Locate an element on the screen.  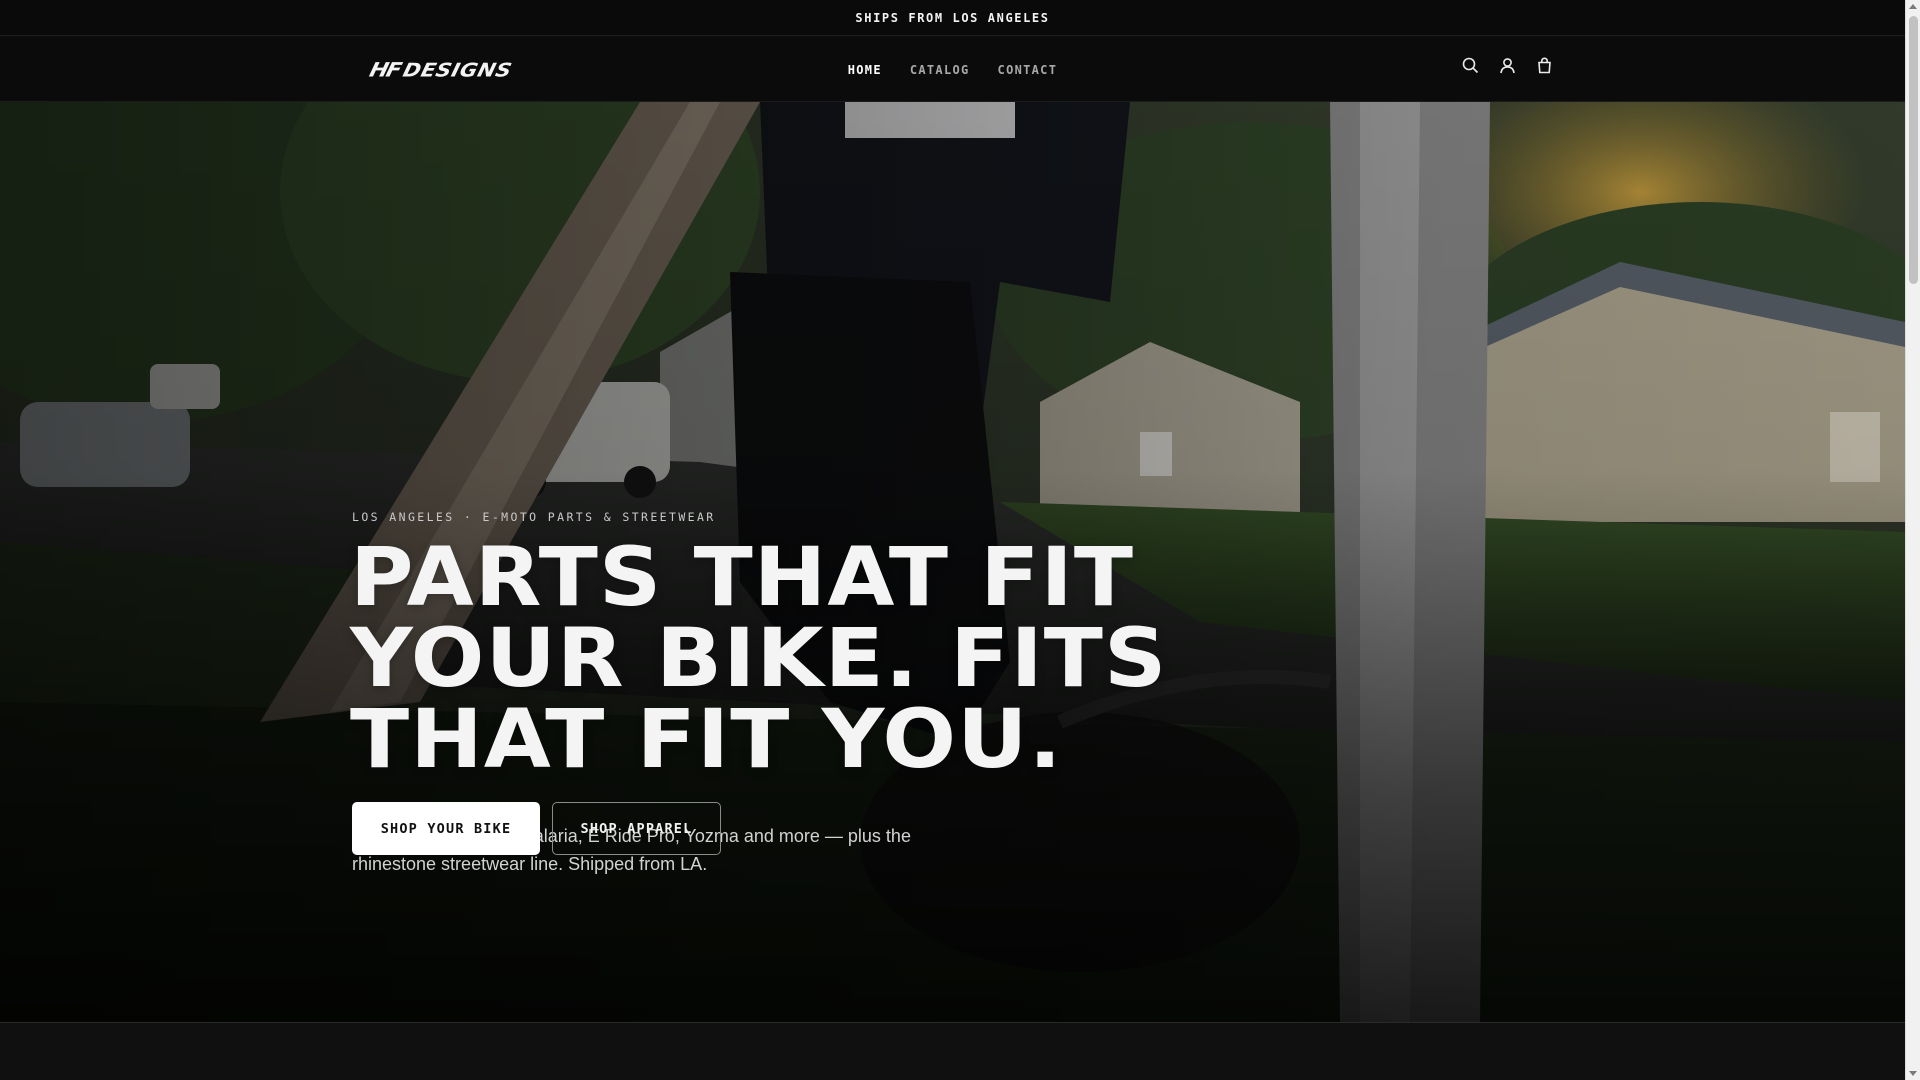
site-header: HF DESIGNS HOME CATALOG CONTACT is located at coordinates (952, 69).